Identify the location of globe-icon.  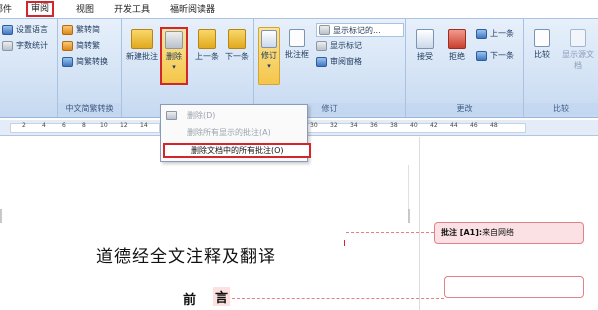
(7, 30).